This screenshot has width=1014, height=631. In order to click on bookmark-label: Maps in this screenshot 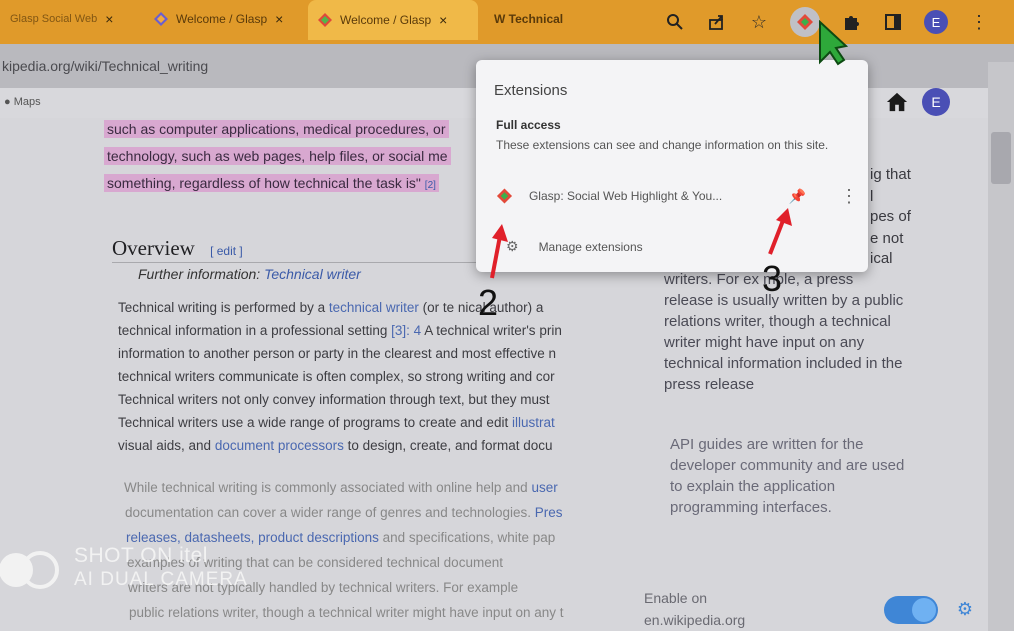, I will do `click(27, 102)`.